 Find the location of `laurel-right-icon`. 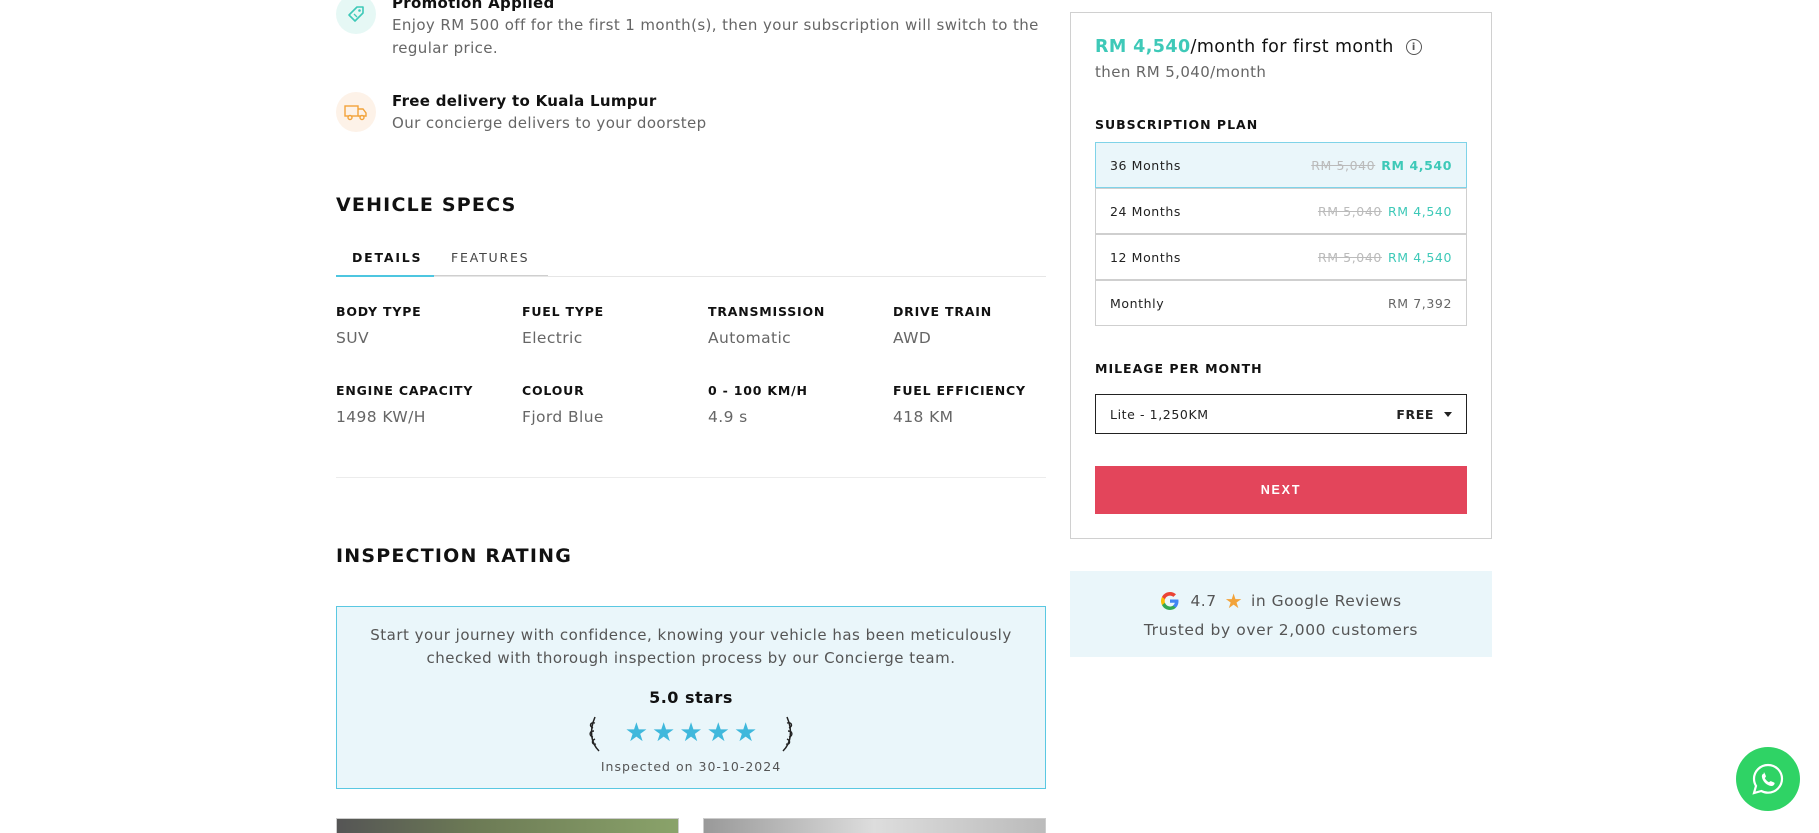

laurel-right-icon is located at coordinates (787, 734).